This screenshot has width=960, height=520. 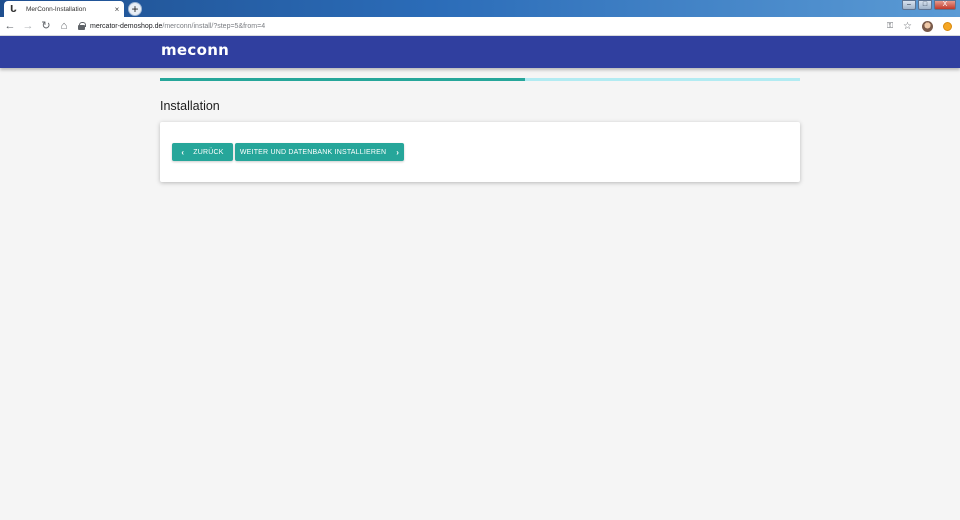 What do you see at coordinates (925, 5) in the screenshot?
I see `maximize-button: □` at bounding box center [925, 5].